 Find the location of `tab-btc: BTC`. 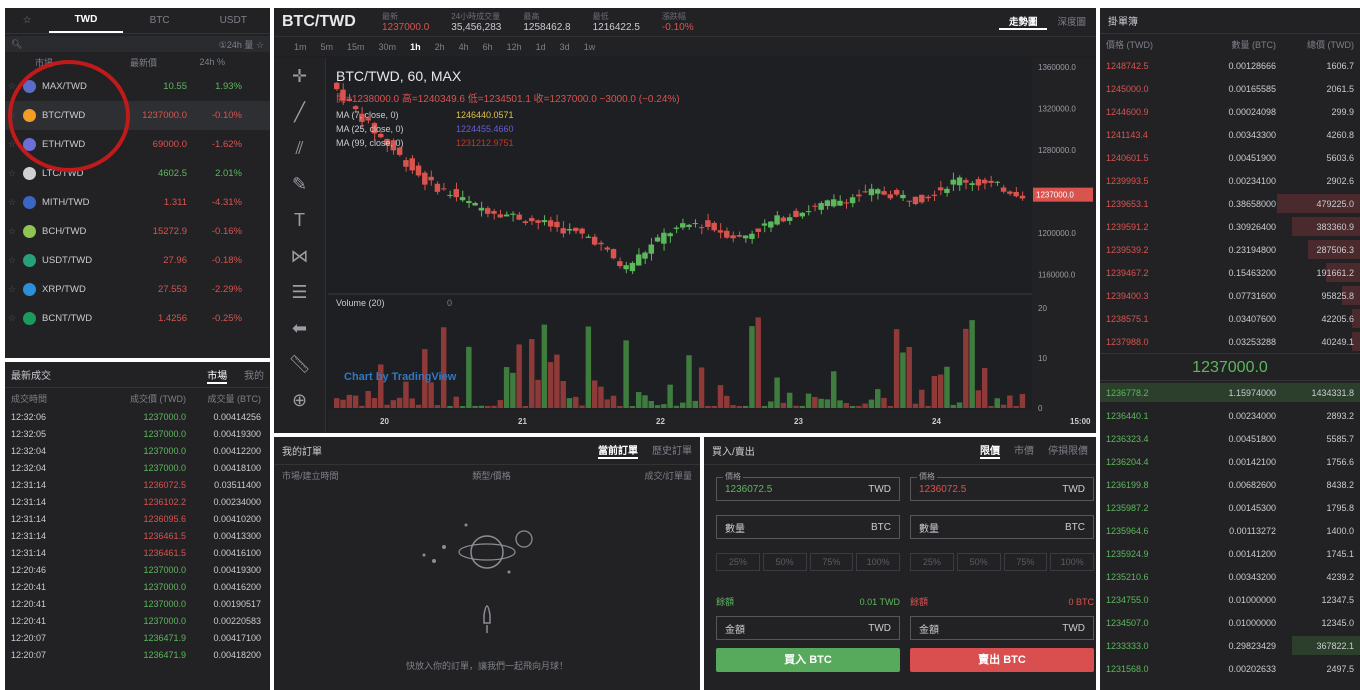

tab-btc: BTC is located at coordinates (160, 20).